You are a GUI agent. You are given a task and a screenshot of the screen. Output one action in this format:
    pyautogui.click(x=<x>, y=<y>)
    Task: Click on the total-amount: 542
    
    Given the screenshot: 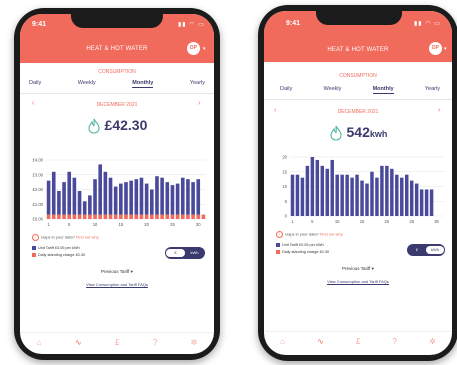 What is the action you would take?
    pyautogui.click(x=358, y=132)
    